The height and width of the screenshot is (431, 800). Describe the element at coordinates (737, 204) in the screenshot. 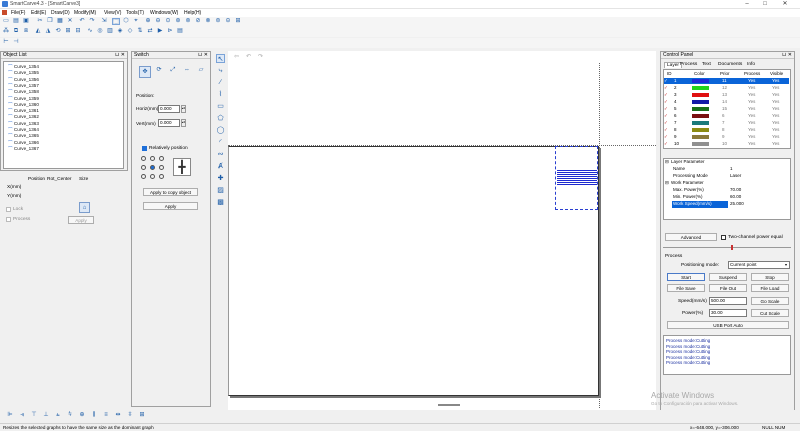

I see `param-value: 25.000` at that location.